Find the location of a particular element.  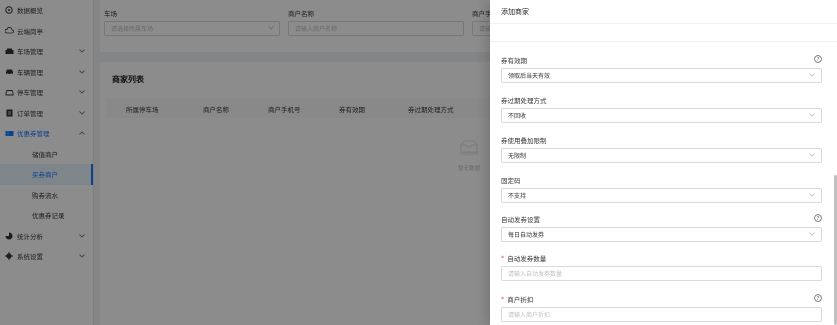

field-label: 券有效期 ? is located at coordinates (661, 60).